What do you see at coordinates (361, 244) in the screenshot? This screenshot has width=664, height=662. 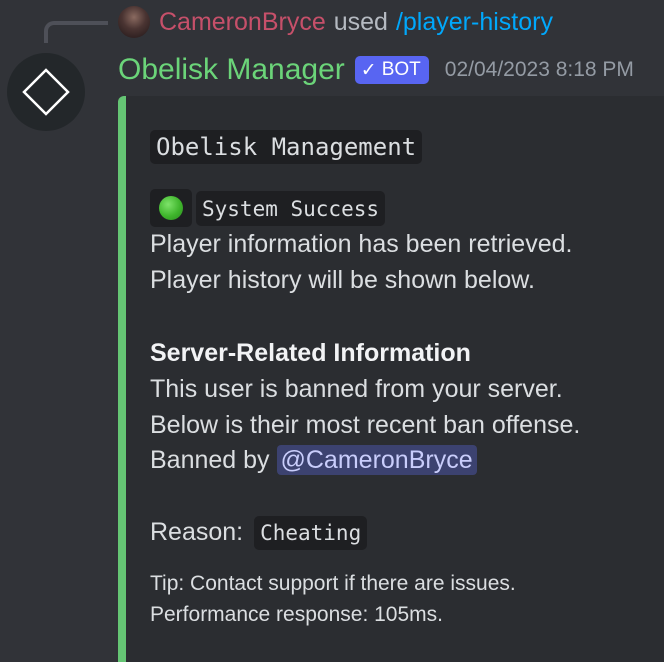 I see `description-line-1: Player information has been retrieved.` at bounding box center [361, 244].